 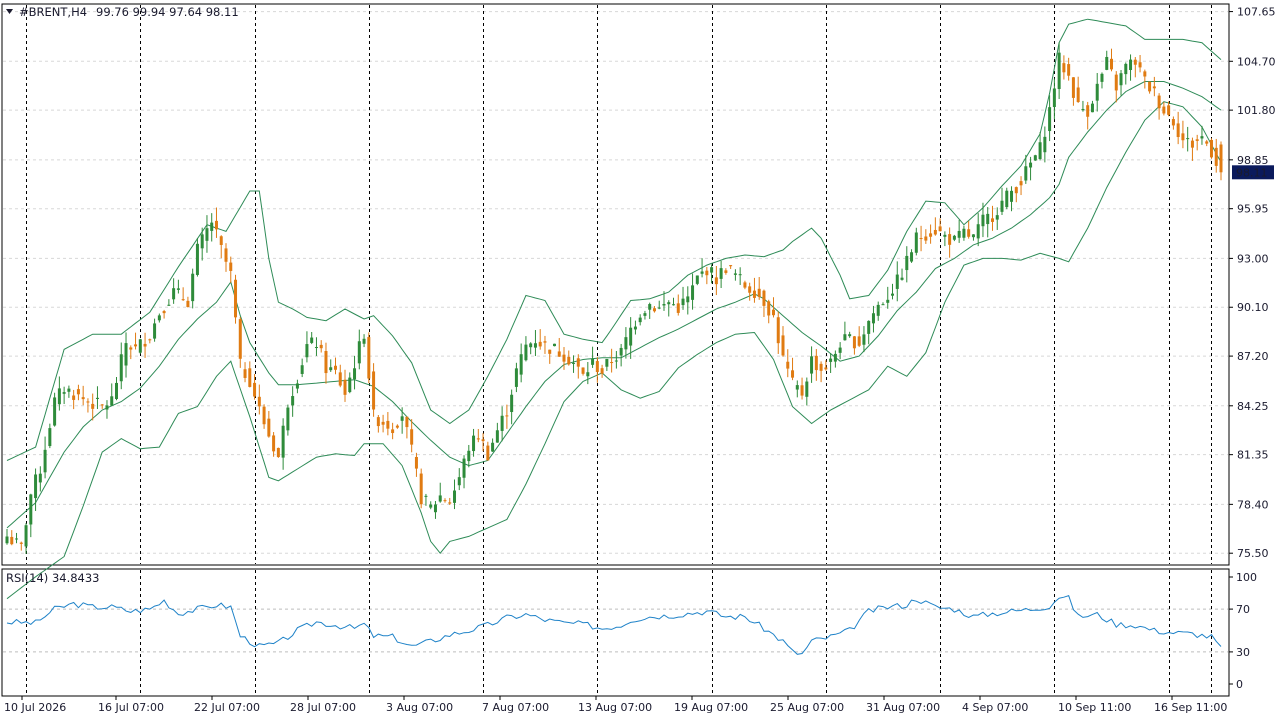 I want to click on rsi-axis: 100 70 30 0, so click(x=1243, y=631).